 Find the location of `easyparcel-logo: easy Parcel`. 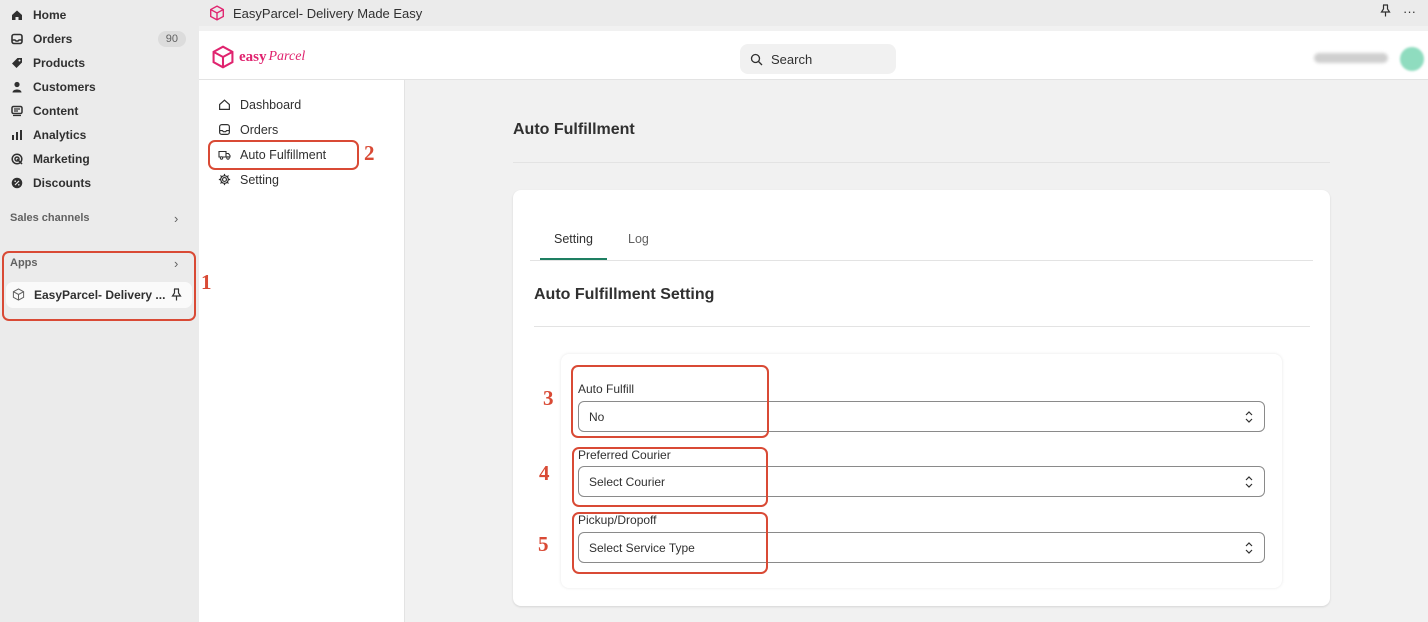

easyparcel-logo: easy Parcel is located at coordinates (258, 57).